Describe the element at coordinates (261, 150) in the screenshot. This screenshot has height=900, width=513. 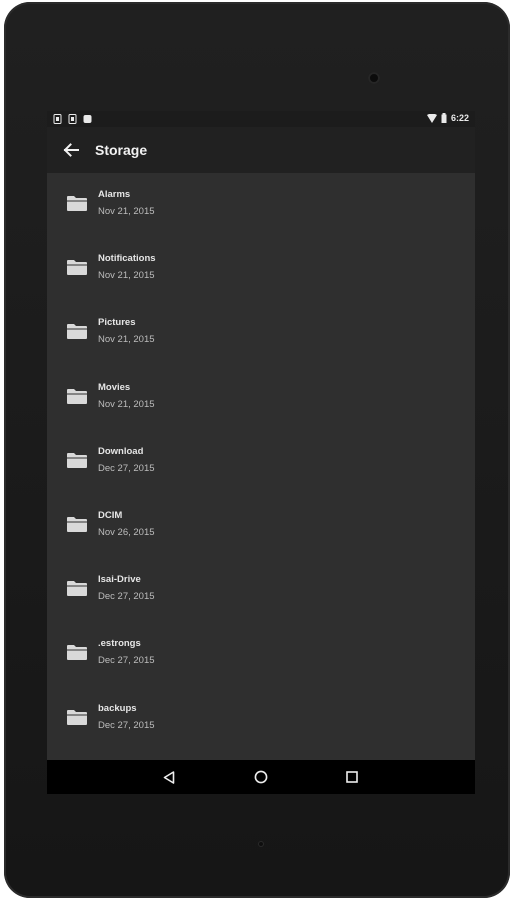
I see `app-bar: Storage` at that location.